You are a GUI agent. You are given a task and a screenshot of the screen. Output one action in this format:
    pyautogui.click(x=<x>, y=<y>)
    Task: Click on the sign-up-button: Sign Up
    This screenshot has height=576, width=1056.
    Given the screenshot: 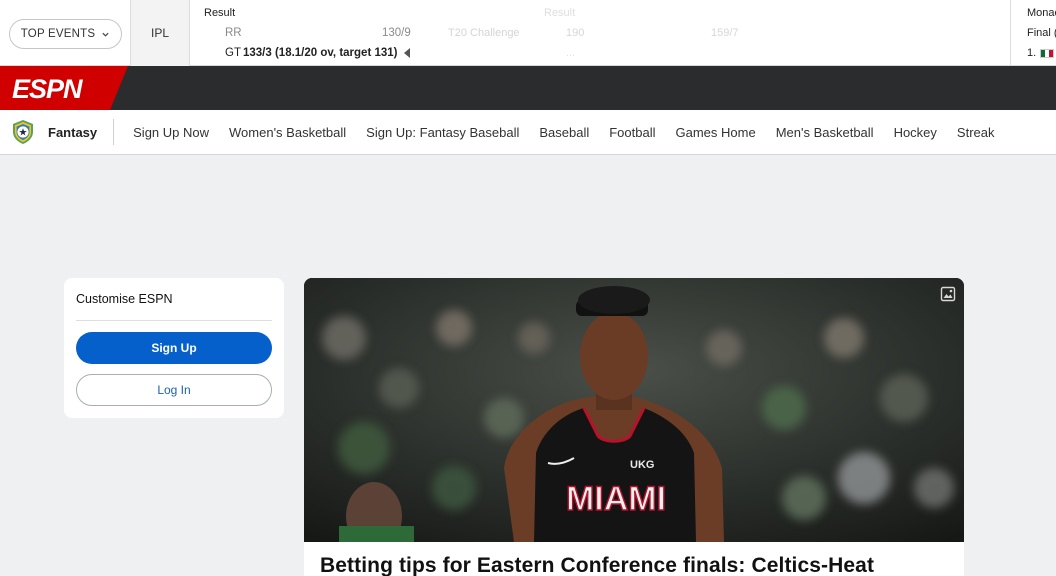 What is the action you would take?
    pyautogui.click(x=174, y=348)
    